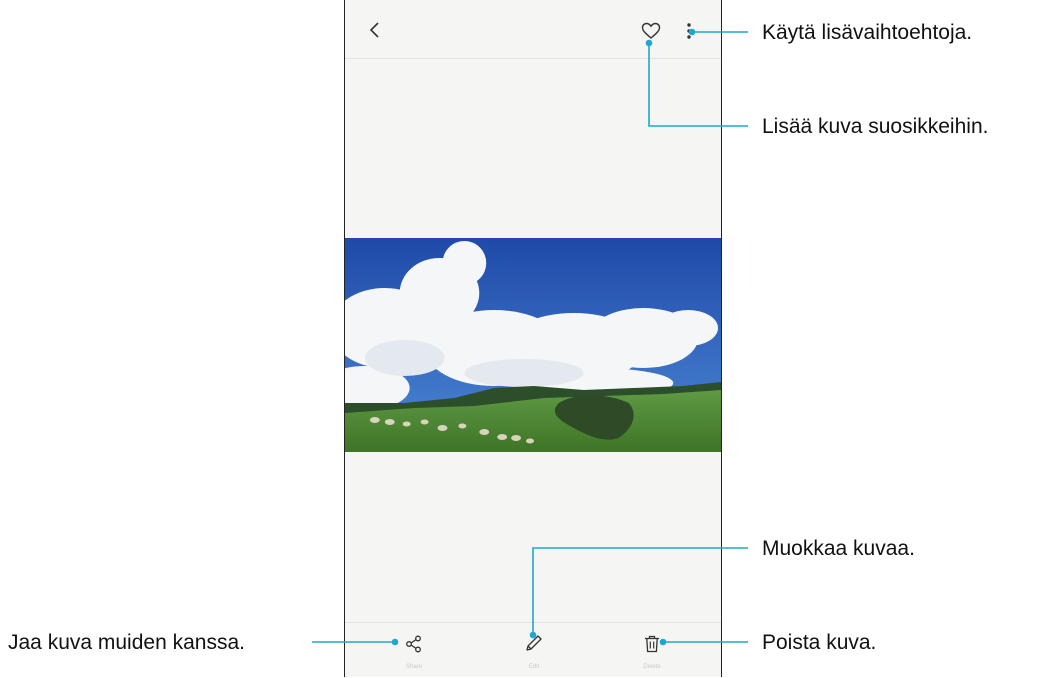 The image size is (1048, 678). What do you see at coordinates (533, 345) in the screenshot?
I see `landscape-photo` at bounding box center [533, 345].